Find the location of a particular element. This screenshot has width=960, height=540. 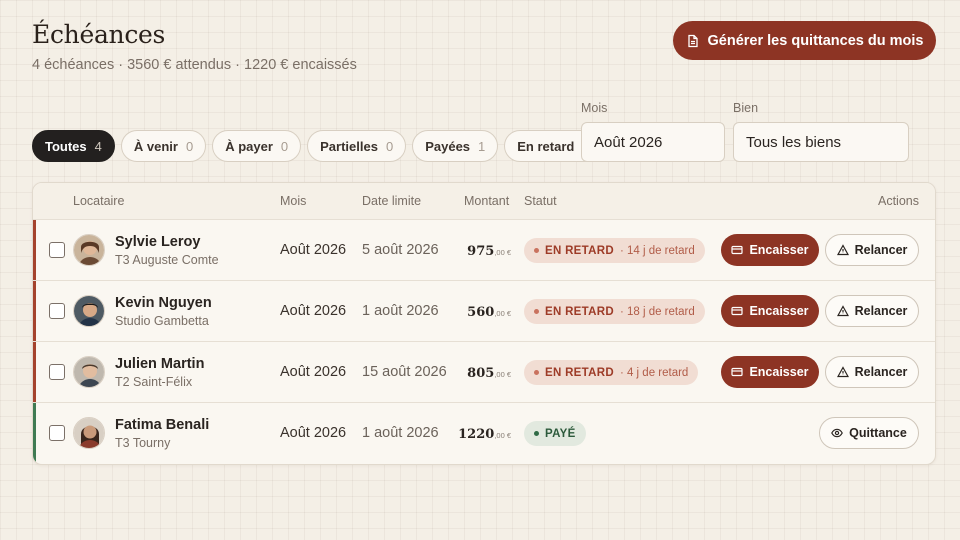

month-select: Août 2026 is located at coordinates (653, 142).